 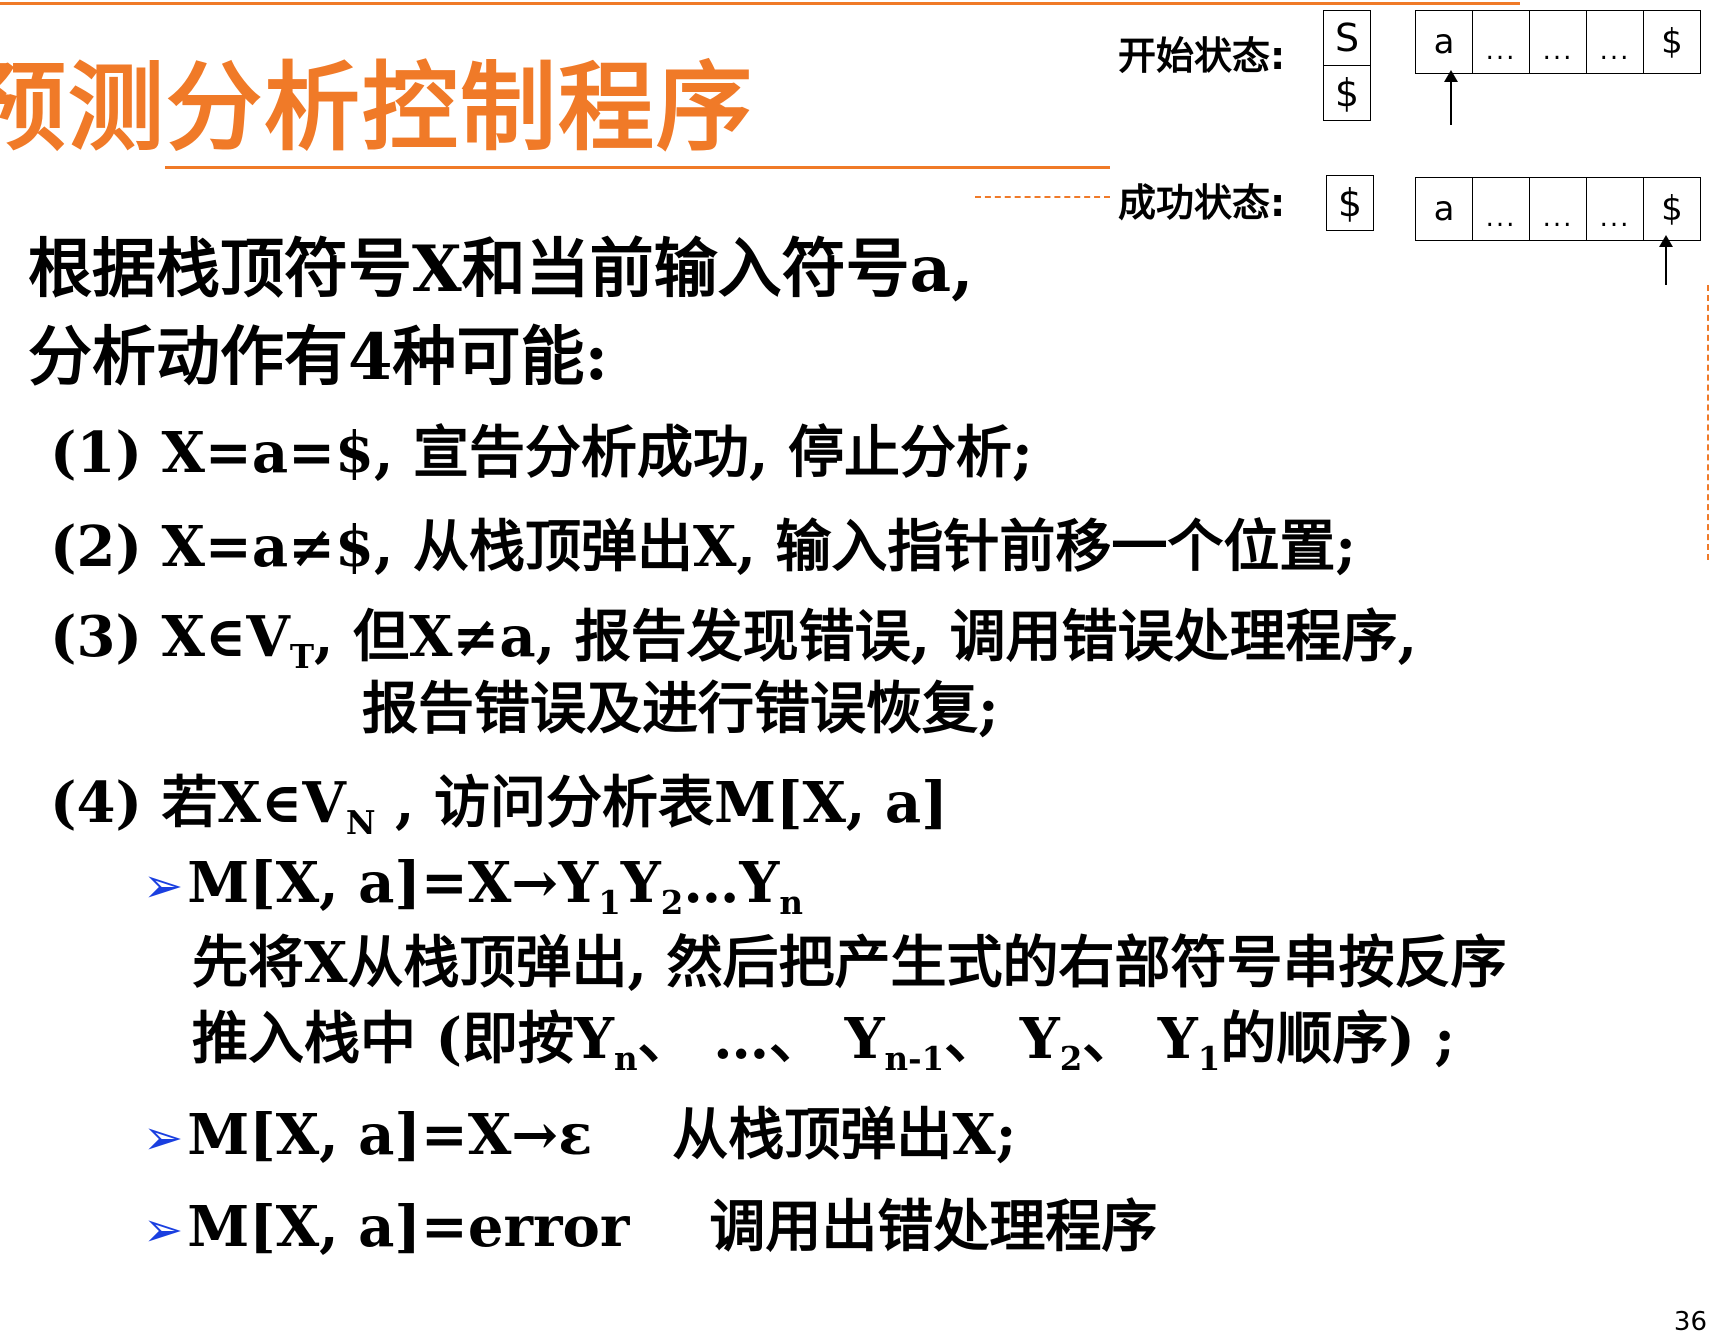 I want to click on case-4-text: , 访问分析表M[X, a], so click(x=661, y=803).